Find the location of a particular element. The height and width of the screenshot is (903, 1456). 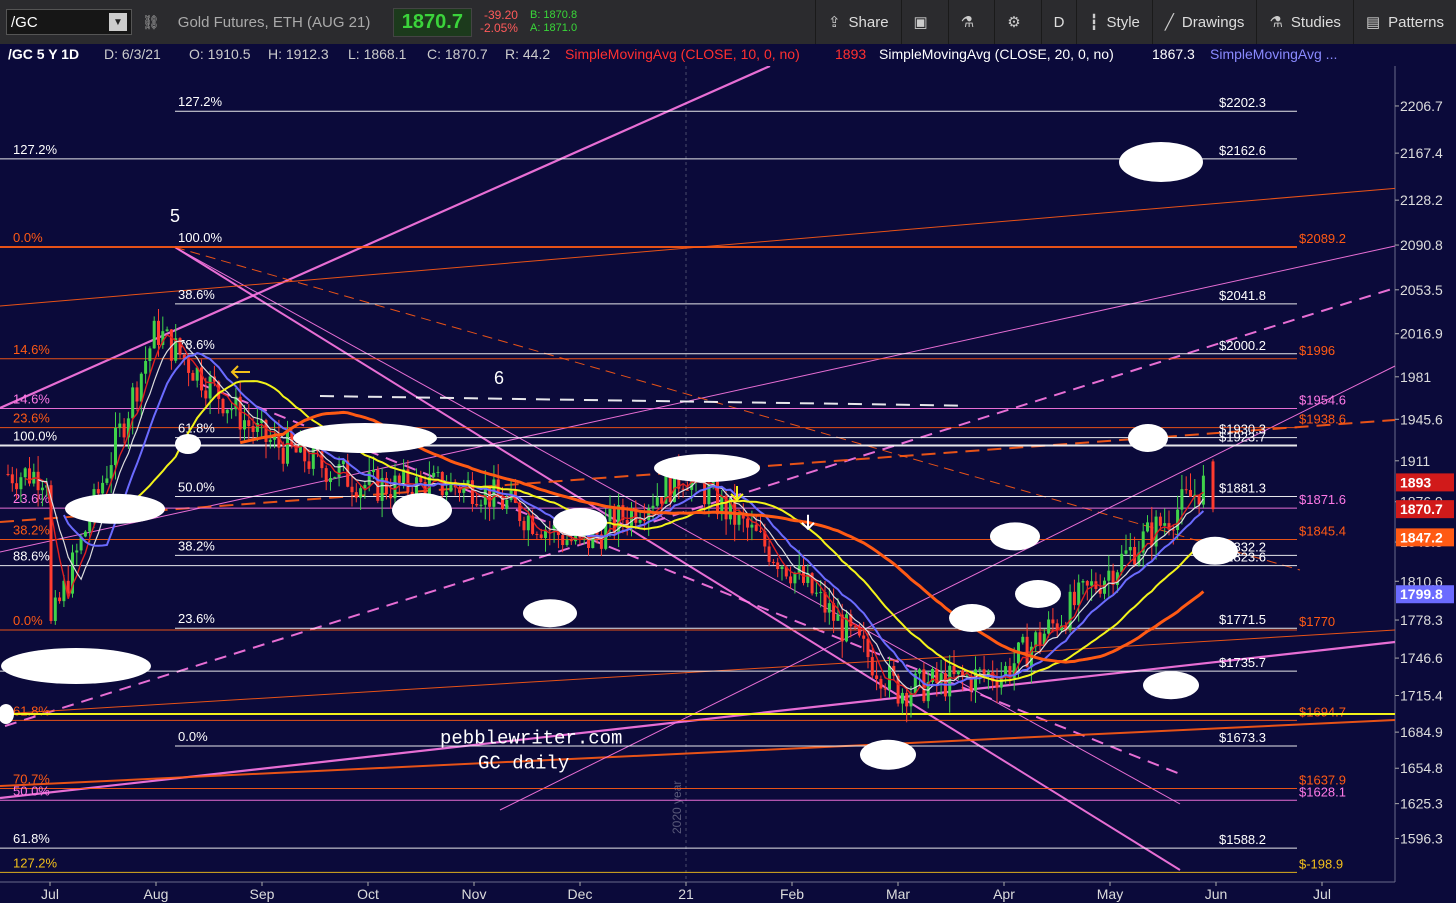

study-sma10-value: 1893 is located at coordinates (851, 54).